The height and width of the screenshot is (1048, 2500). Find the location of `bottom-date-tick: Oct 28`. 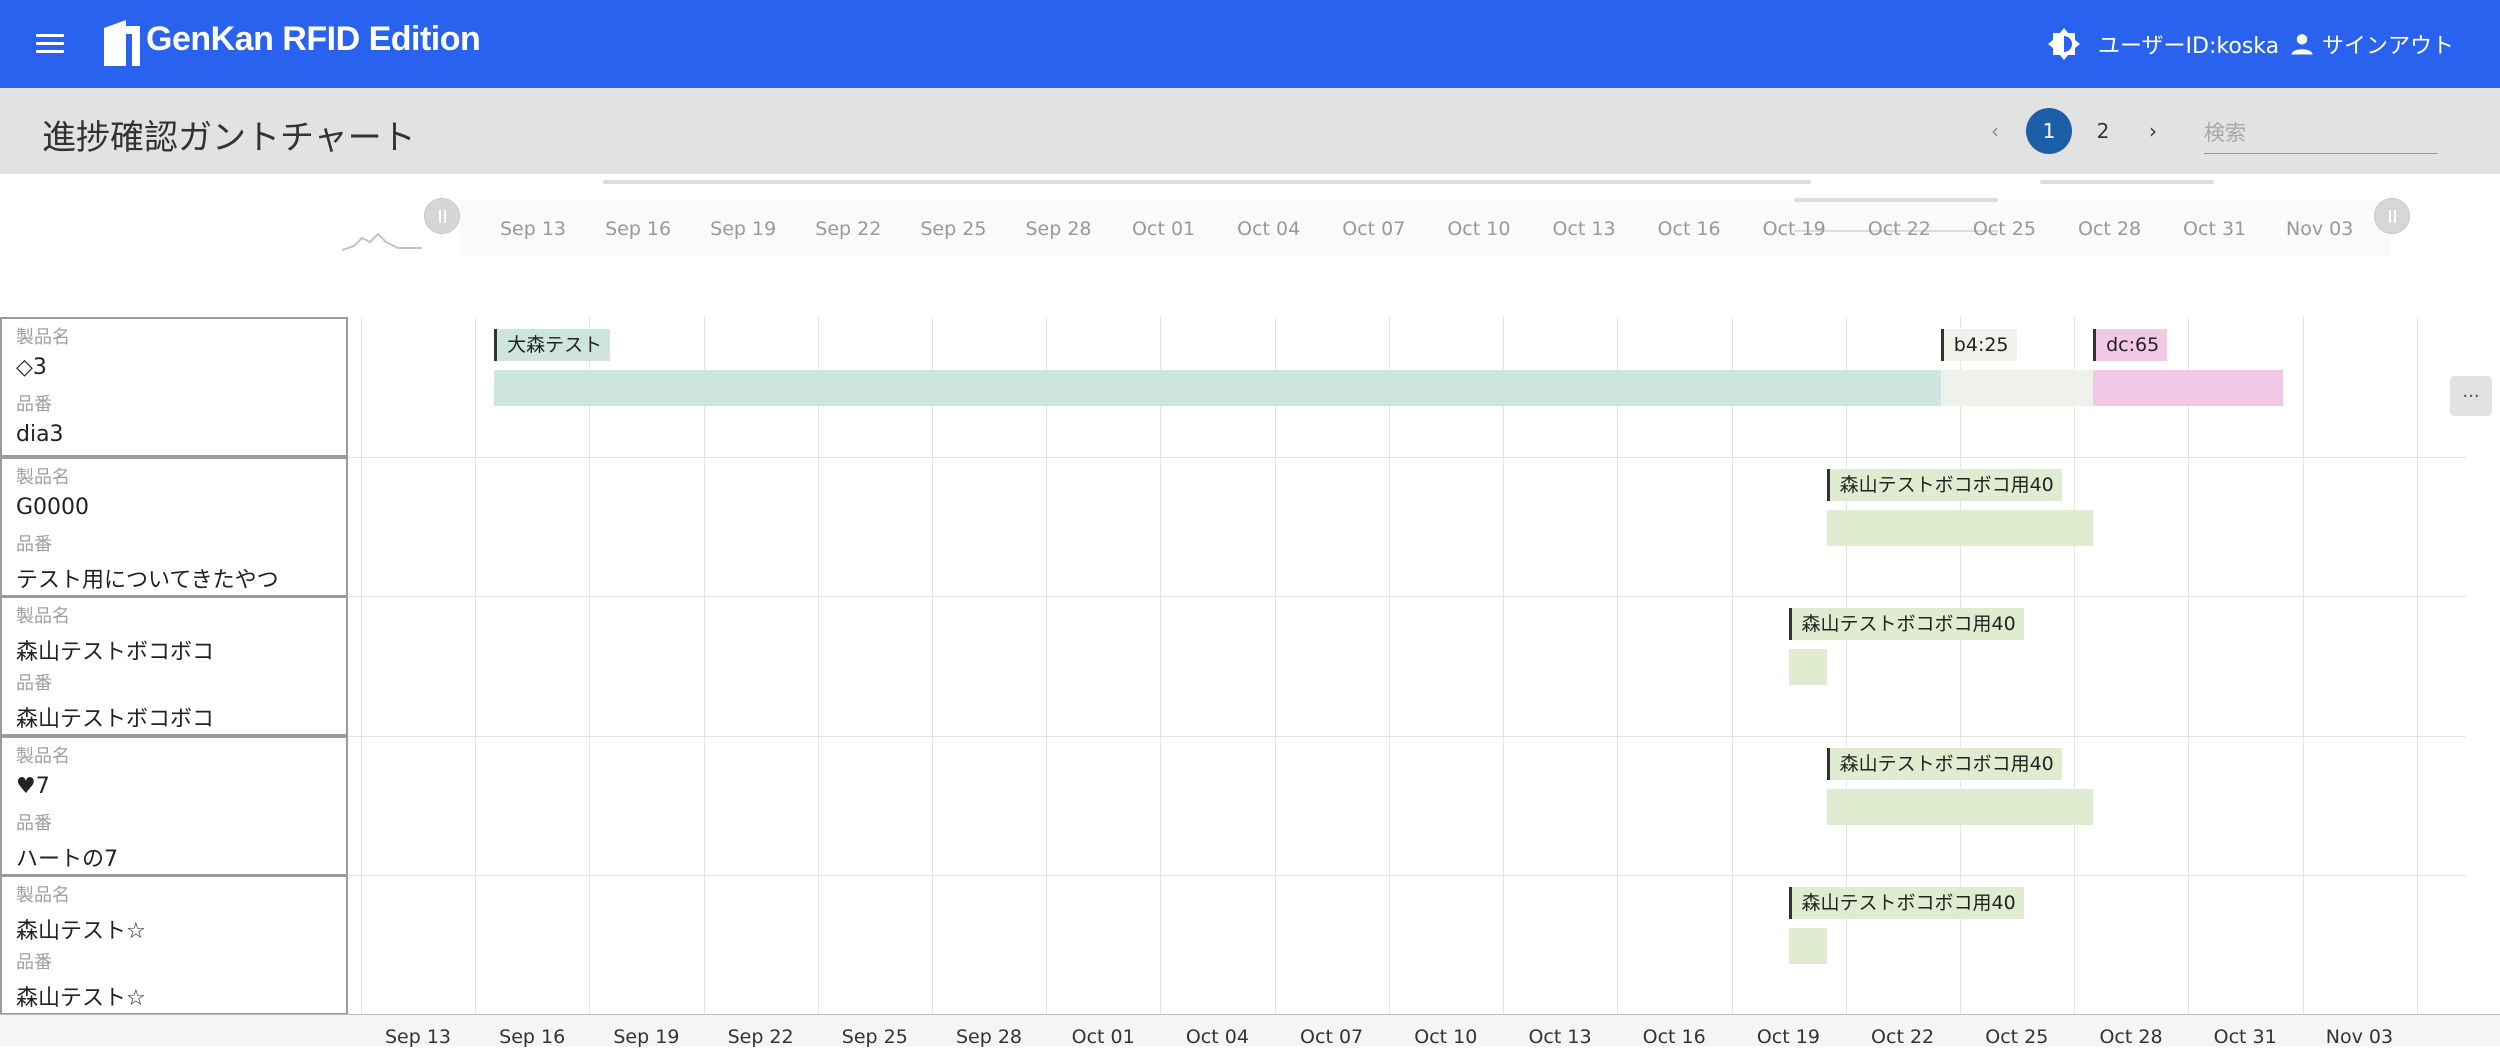

bottom-date-tick: Oct 28 is located at coordinates (2131, 1037).